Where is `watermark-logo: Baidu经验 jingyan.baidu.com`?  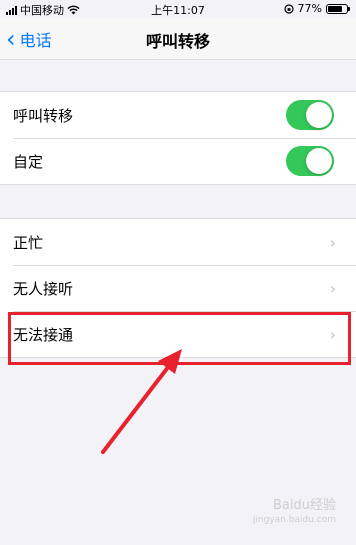
watermark-logo: Baidu经验 jingyan.baidu.com is located at coordinates (294, 513).